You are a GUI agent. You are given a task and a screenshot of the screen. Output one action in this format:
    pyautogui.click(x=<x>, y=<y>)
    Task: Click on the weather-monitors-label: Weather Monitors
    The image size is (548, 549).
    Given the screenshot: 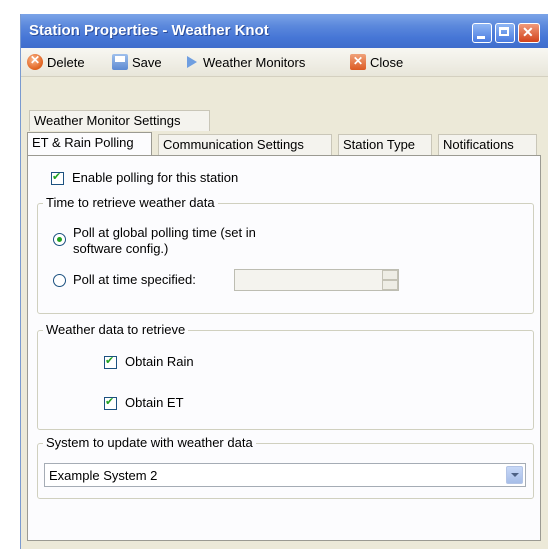 What is the action you would take?
    pyautogui.click(x=254, y=62)
    